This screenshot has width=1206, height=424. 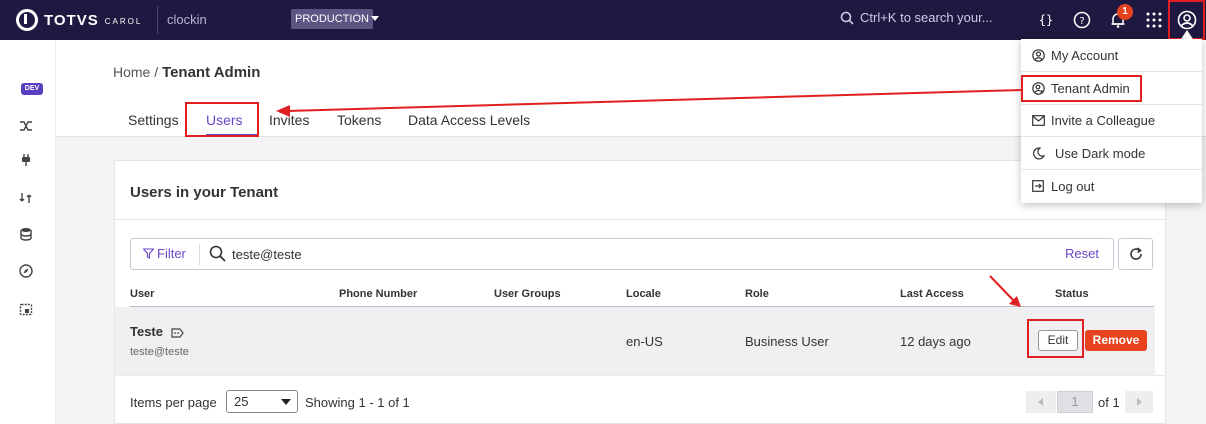 I want to click on table-footer-divider, so click(x=640, y=375).